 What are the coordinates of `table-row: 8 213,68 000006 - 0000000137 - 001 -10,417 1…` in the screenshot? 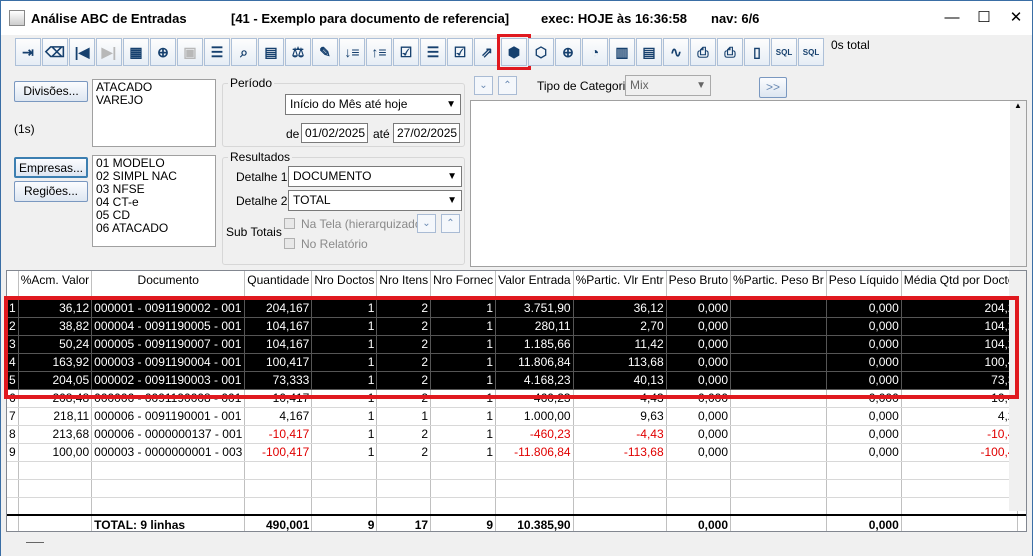 It's located at (516, 434).